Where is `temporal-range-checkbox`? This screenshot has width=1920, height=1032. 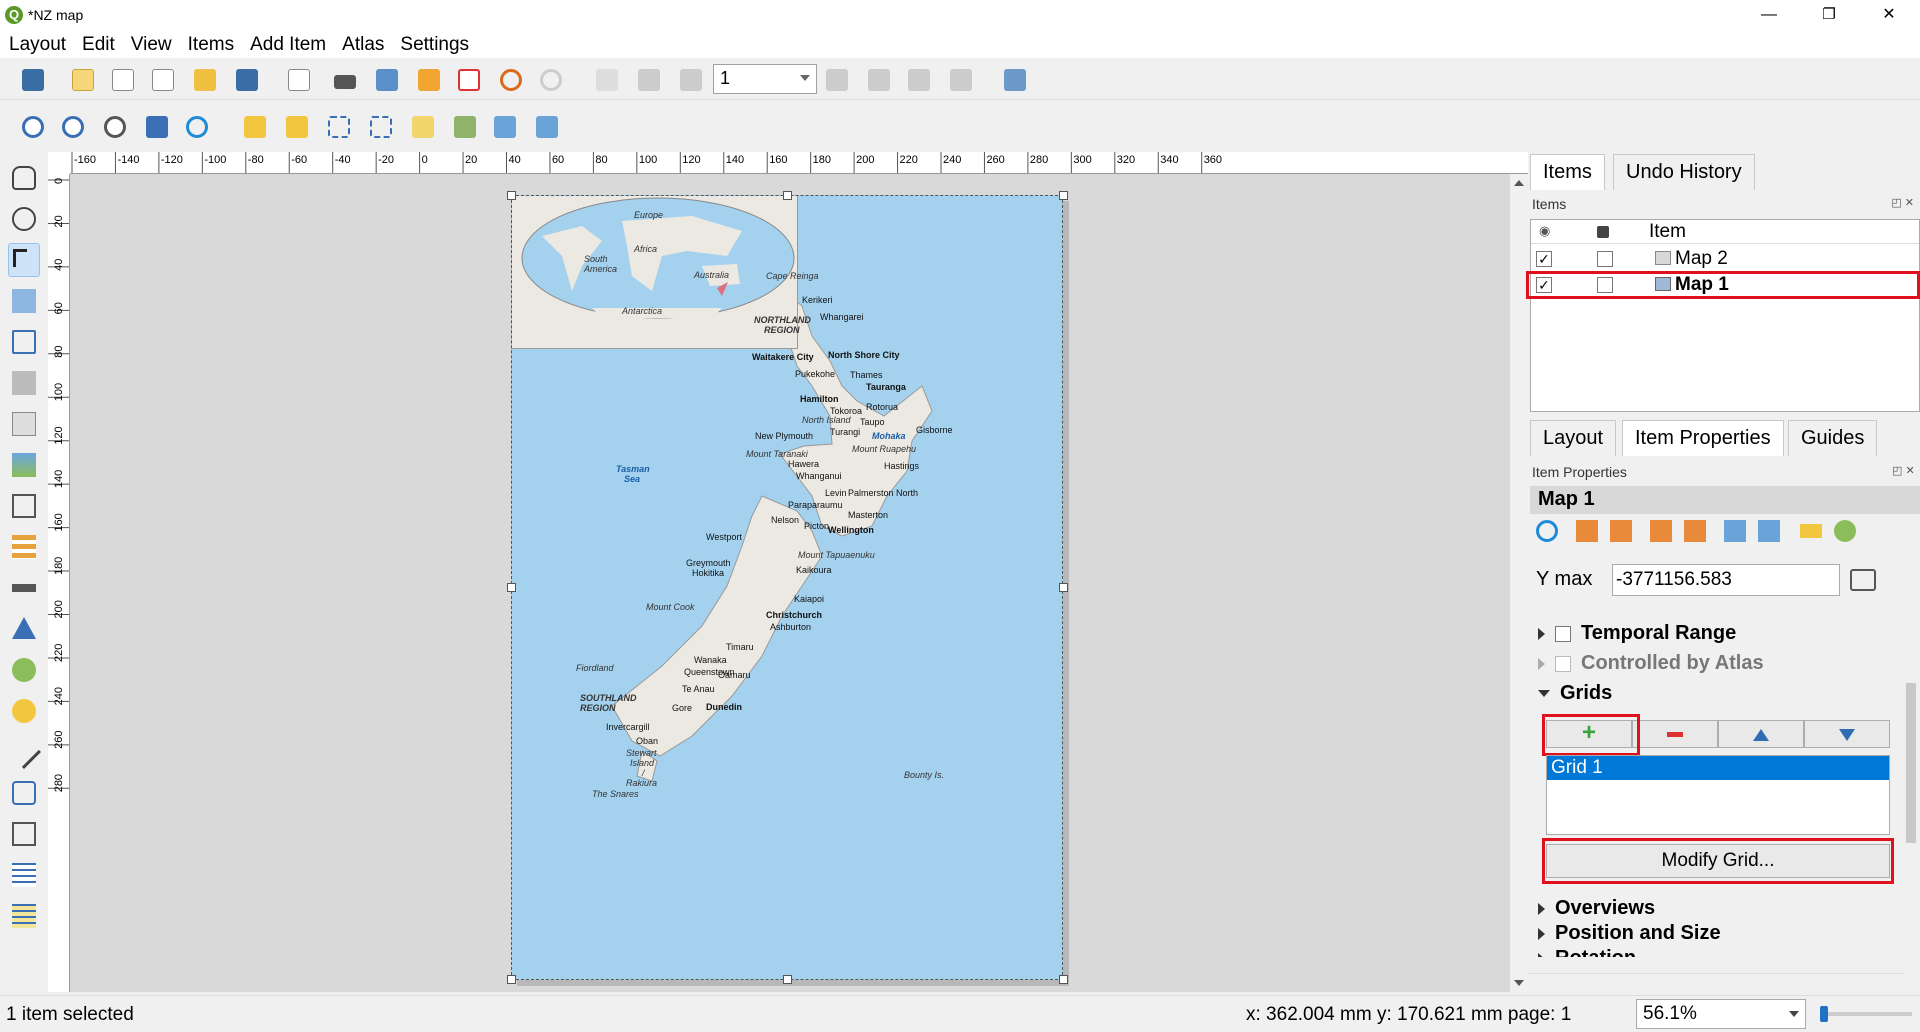 temporal-range-checkbox is located at coordinates (1563, 633).